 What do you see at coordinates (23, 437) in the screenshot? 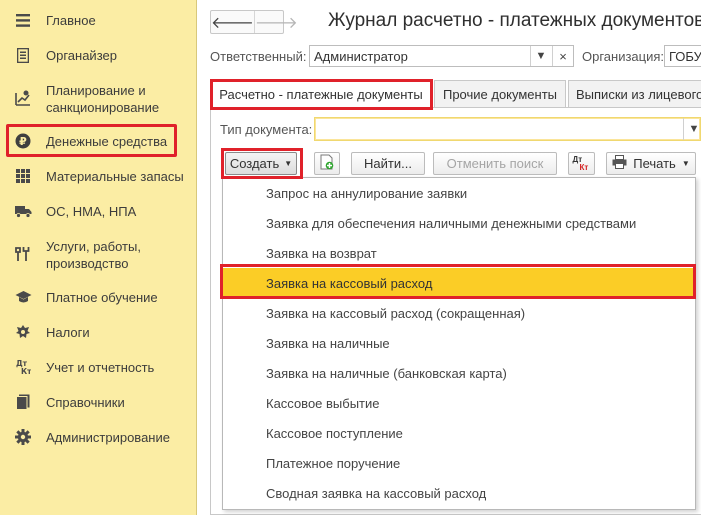
I see `gear-icon` at bounding box center [23, 437].